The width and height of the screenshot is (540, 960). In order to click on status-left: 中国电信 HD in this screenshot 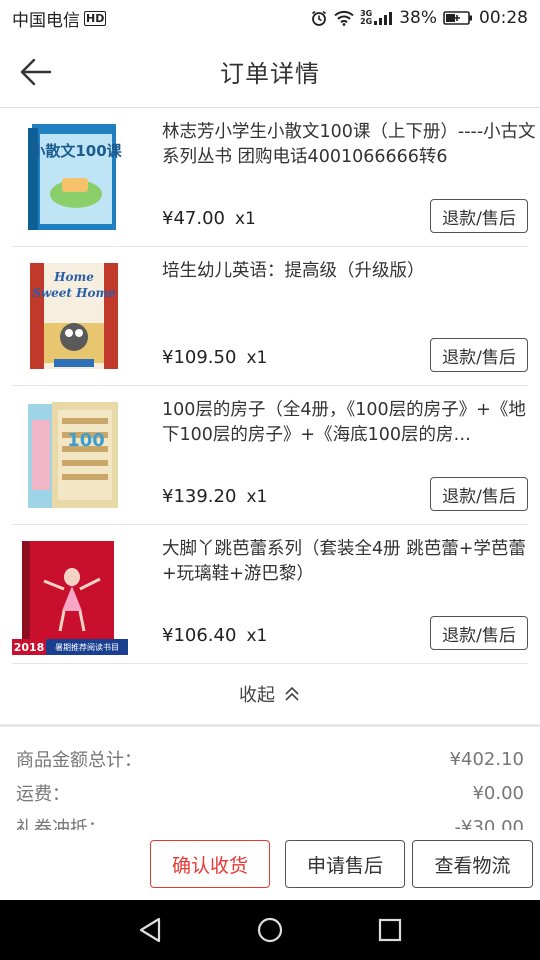, I will do `click(59, 18)`.